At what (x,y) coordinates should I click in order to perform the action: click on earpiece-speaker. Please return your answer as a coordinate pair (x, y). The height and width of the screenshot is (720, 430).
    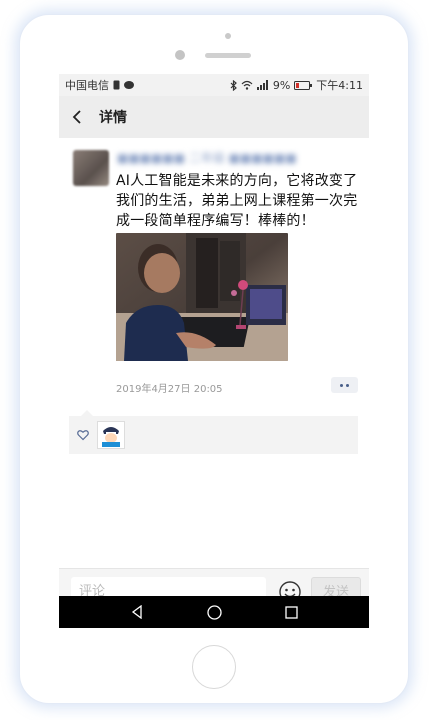
    Looking at the image, I should click on (228, 55).